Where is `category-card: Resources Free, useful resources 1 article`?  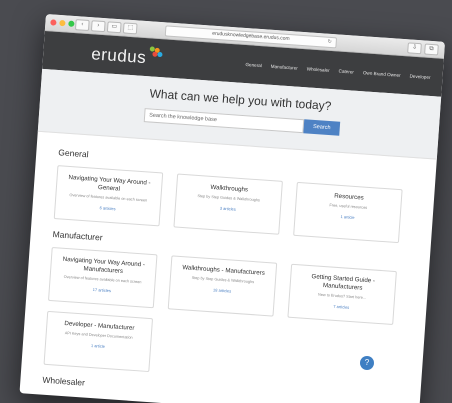 category-card: Resources Free, useful resources 1 article is located at coordinates (348, 212).